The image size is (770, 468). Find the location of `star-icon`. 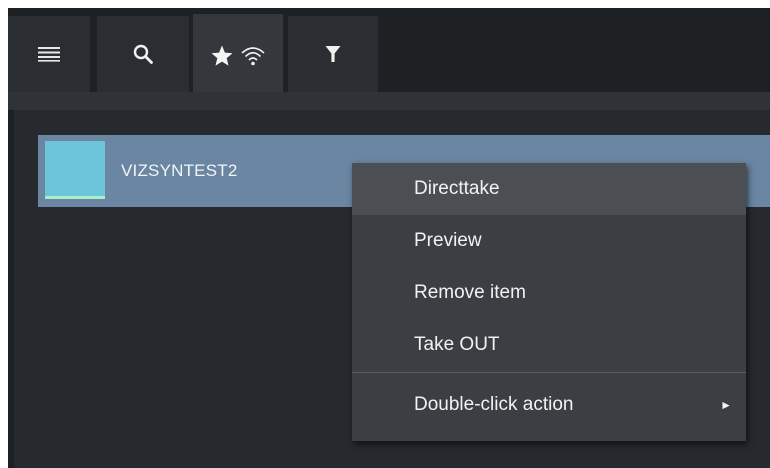

star-icon is located at coordinates (222, 56).